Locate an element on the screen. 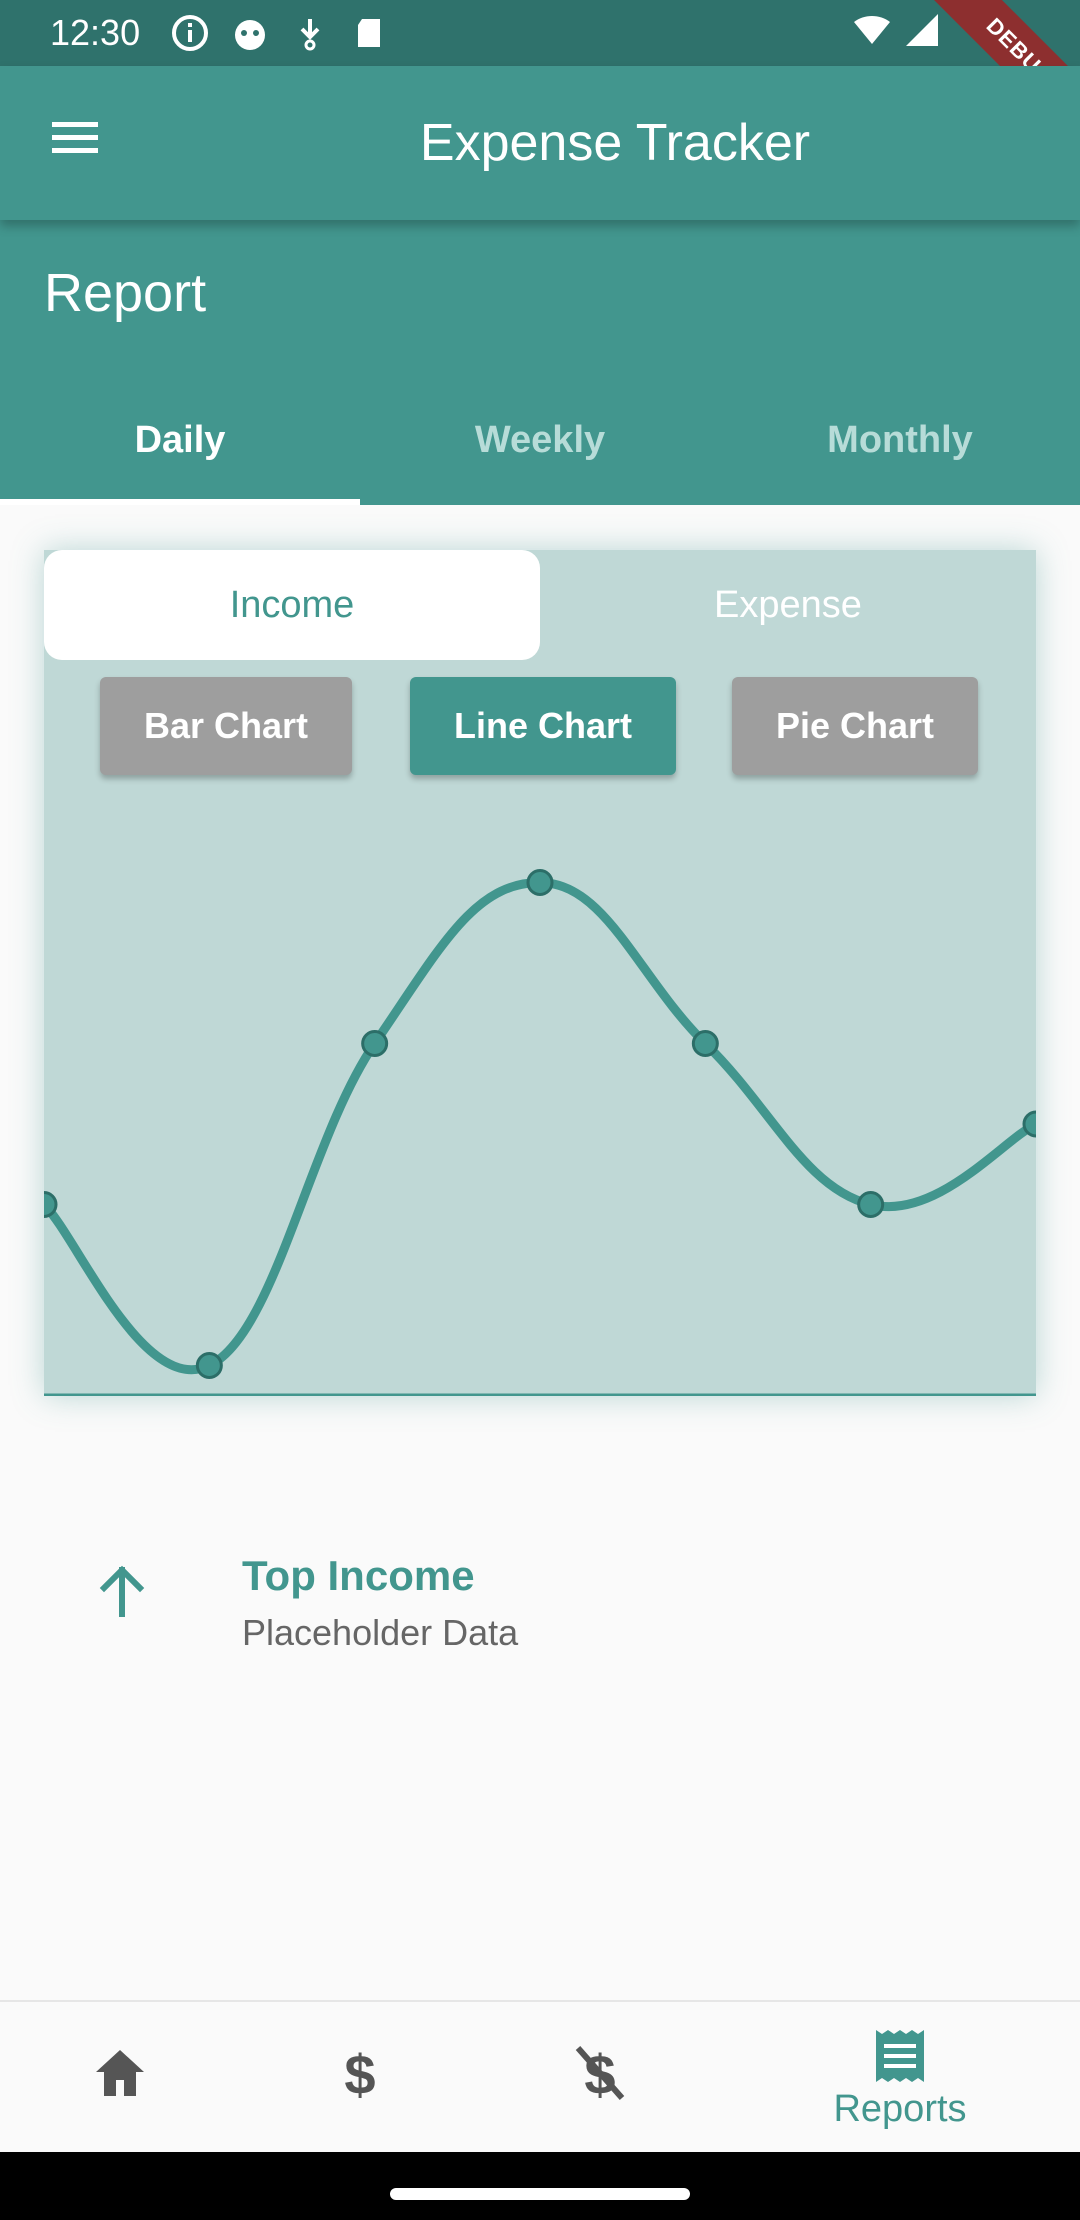 The image size is (1080, 2220). app-title: Expense Tracker is located at coordinates (615, 143).